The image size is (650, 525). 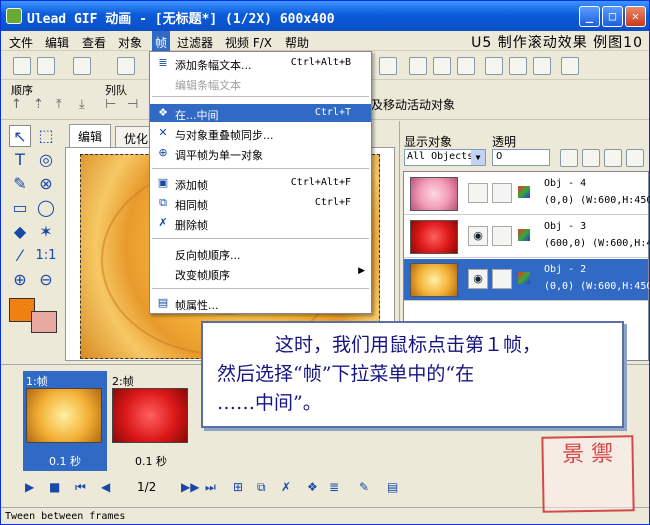 I want to click on opacity-spinner: 0, so click(x=521, y=157).